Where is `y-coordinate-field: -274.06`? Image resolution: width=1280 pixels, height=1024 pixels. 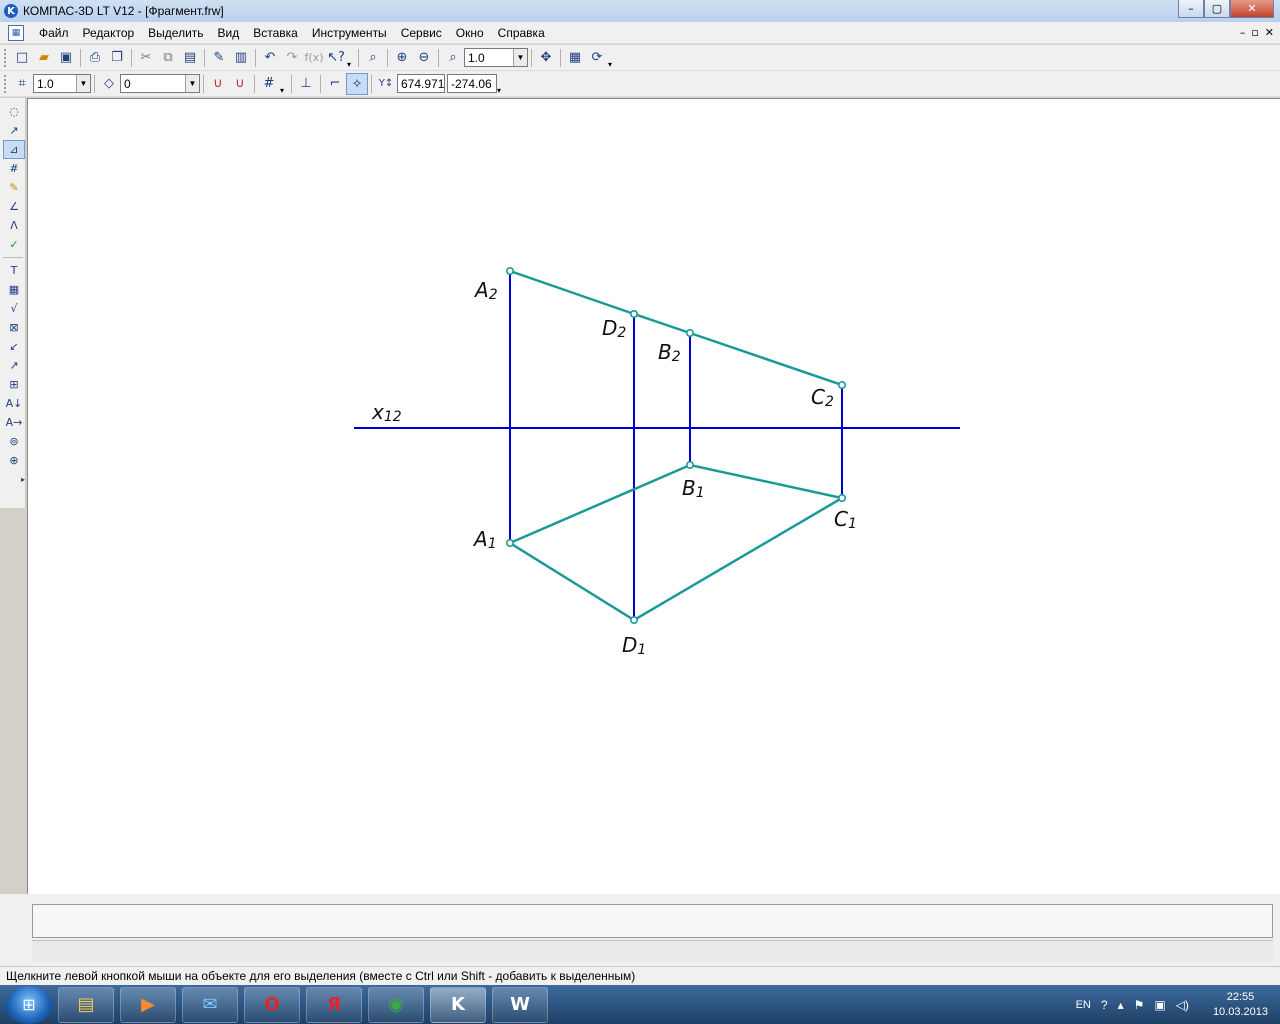
y-coordinate-field: -274.06 is located at coordinates (472, 83).